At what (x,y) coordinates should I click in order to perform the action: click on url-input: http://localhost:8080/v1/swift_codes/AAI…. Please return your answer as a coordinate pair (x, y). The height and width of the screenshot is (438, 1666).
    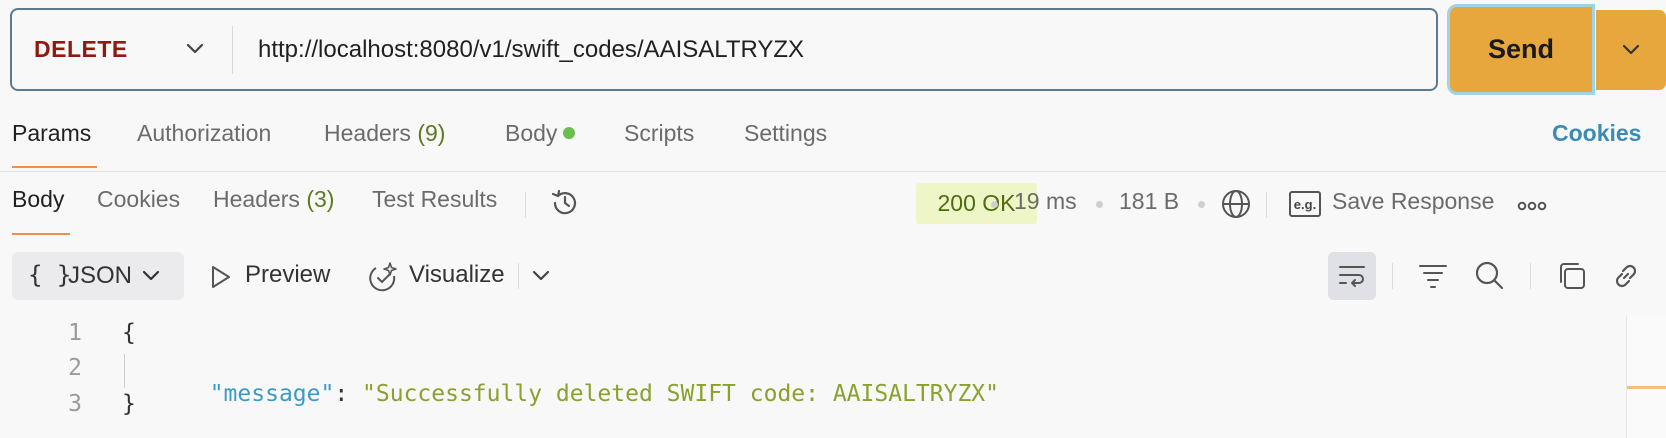
    Looking at the image, I should click on (531, 49).